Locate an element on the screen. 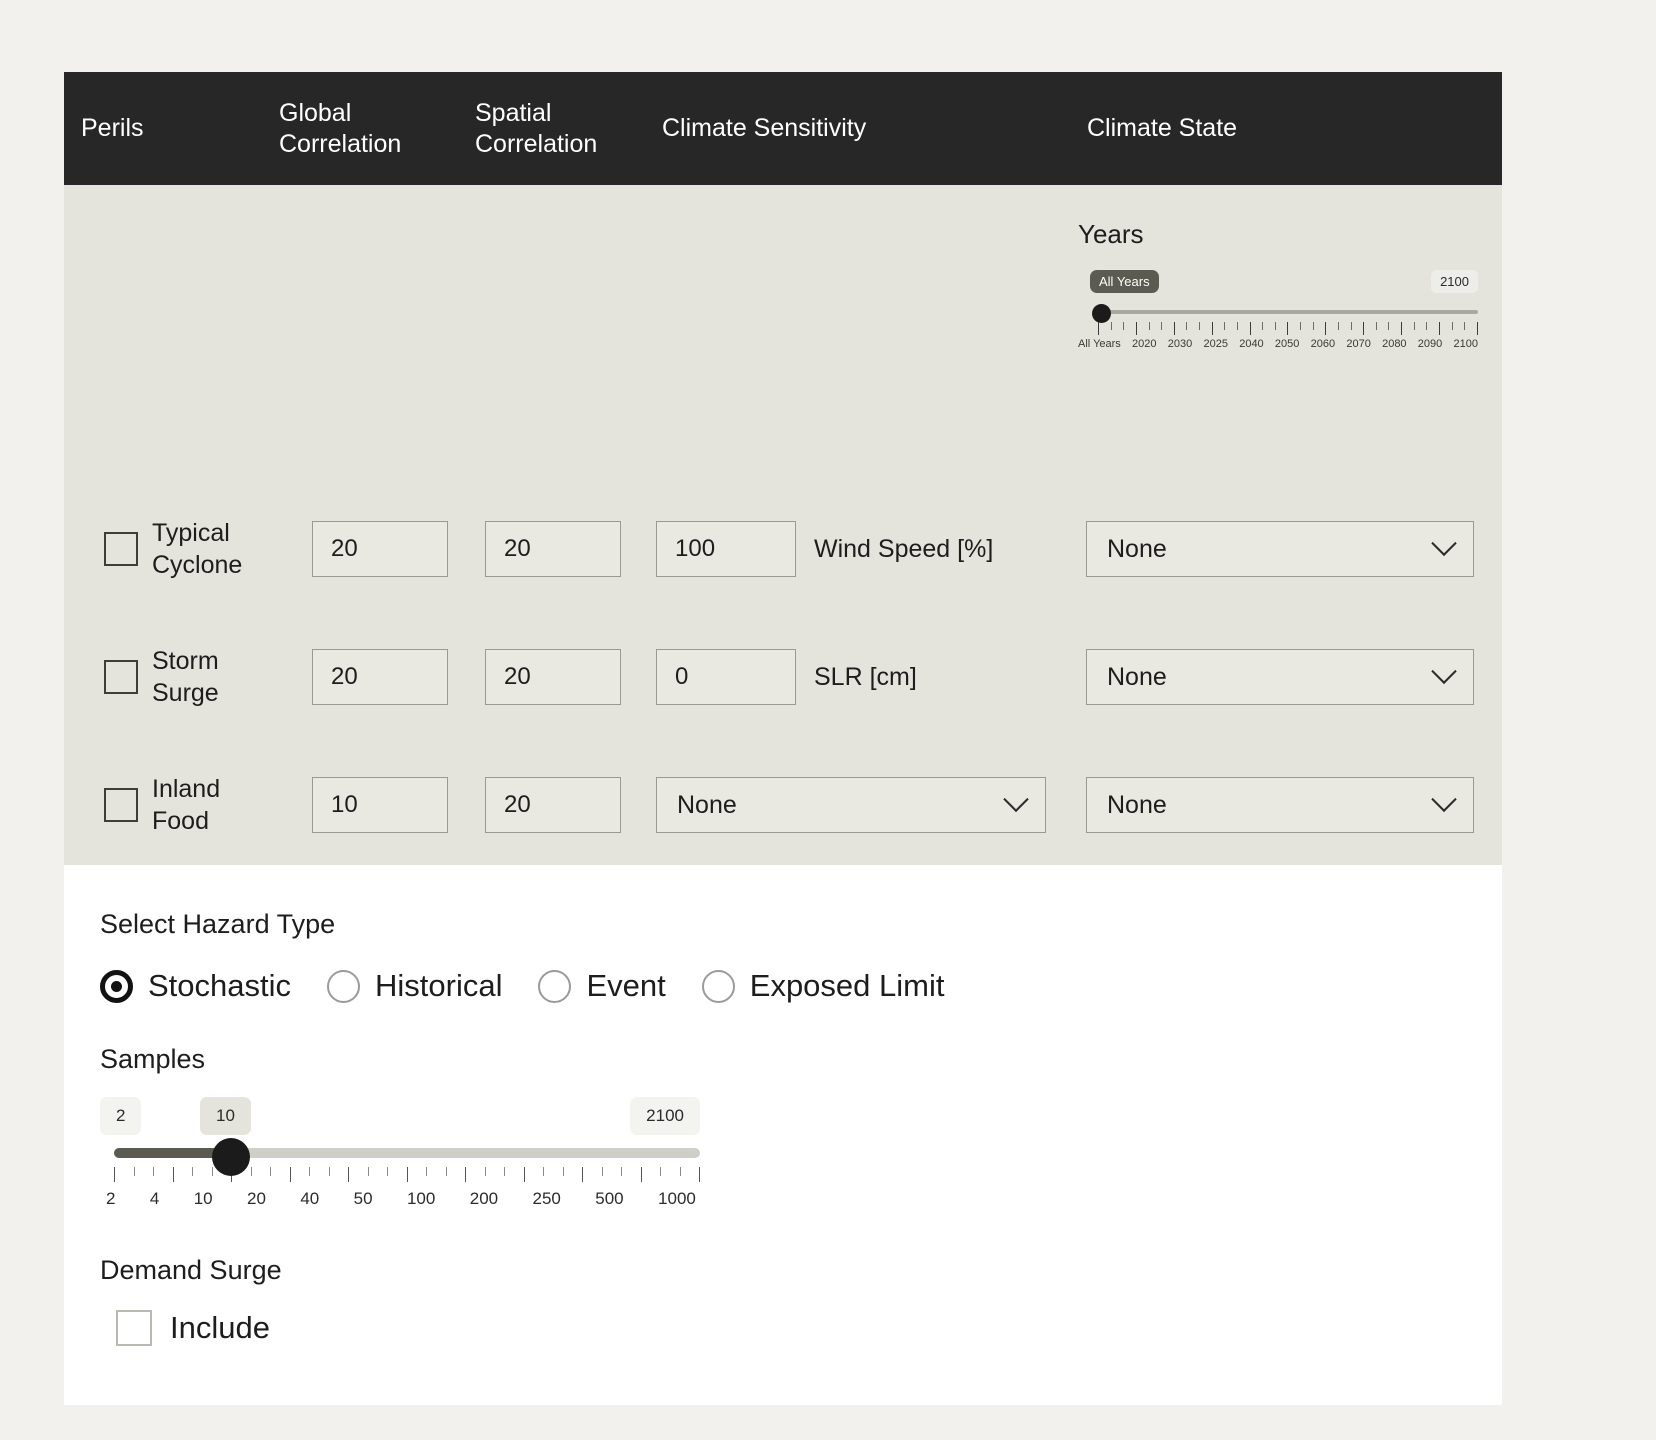 The width and height of the screenshot is (1656, 1440). samples-slider is located at coordinates (400, 1157).